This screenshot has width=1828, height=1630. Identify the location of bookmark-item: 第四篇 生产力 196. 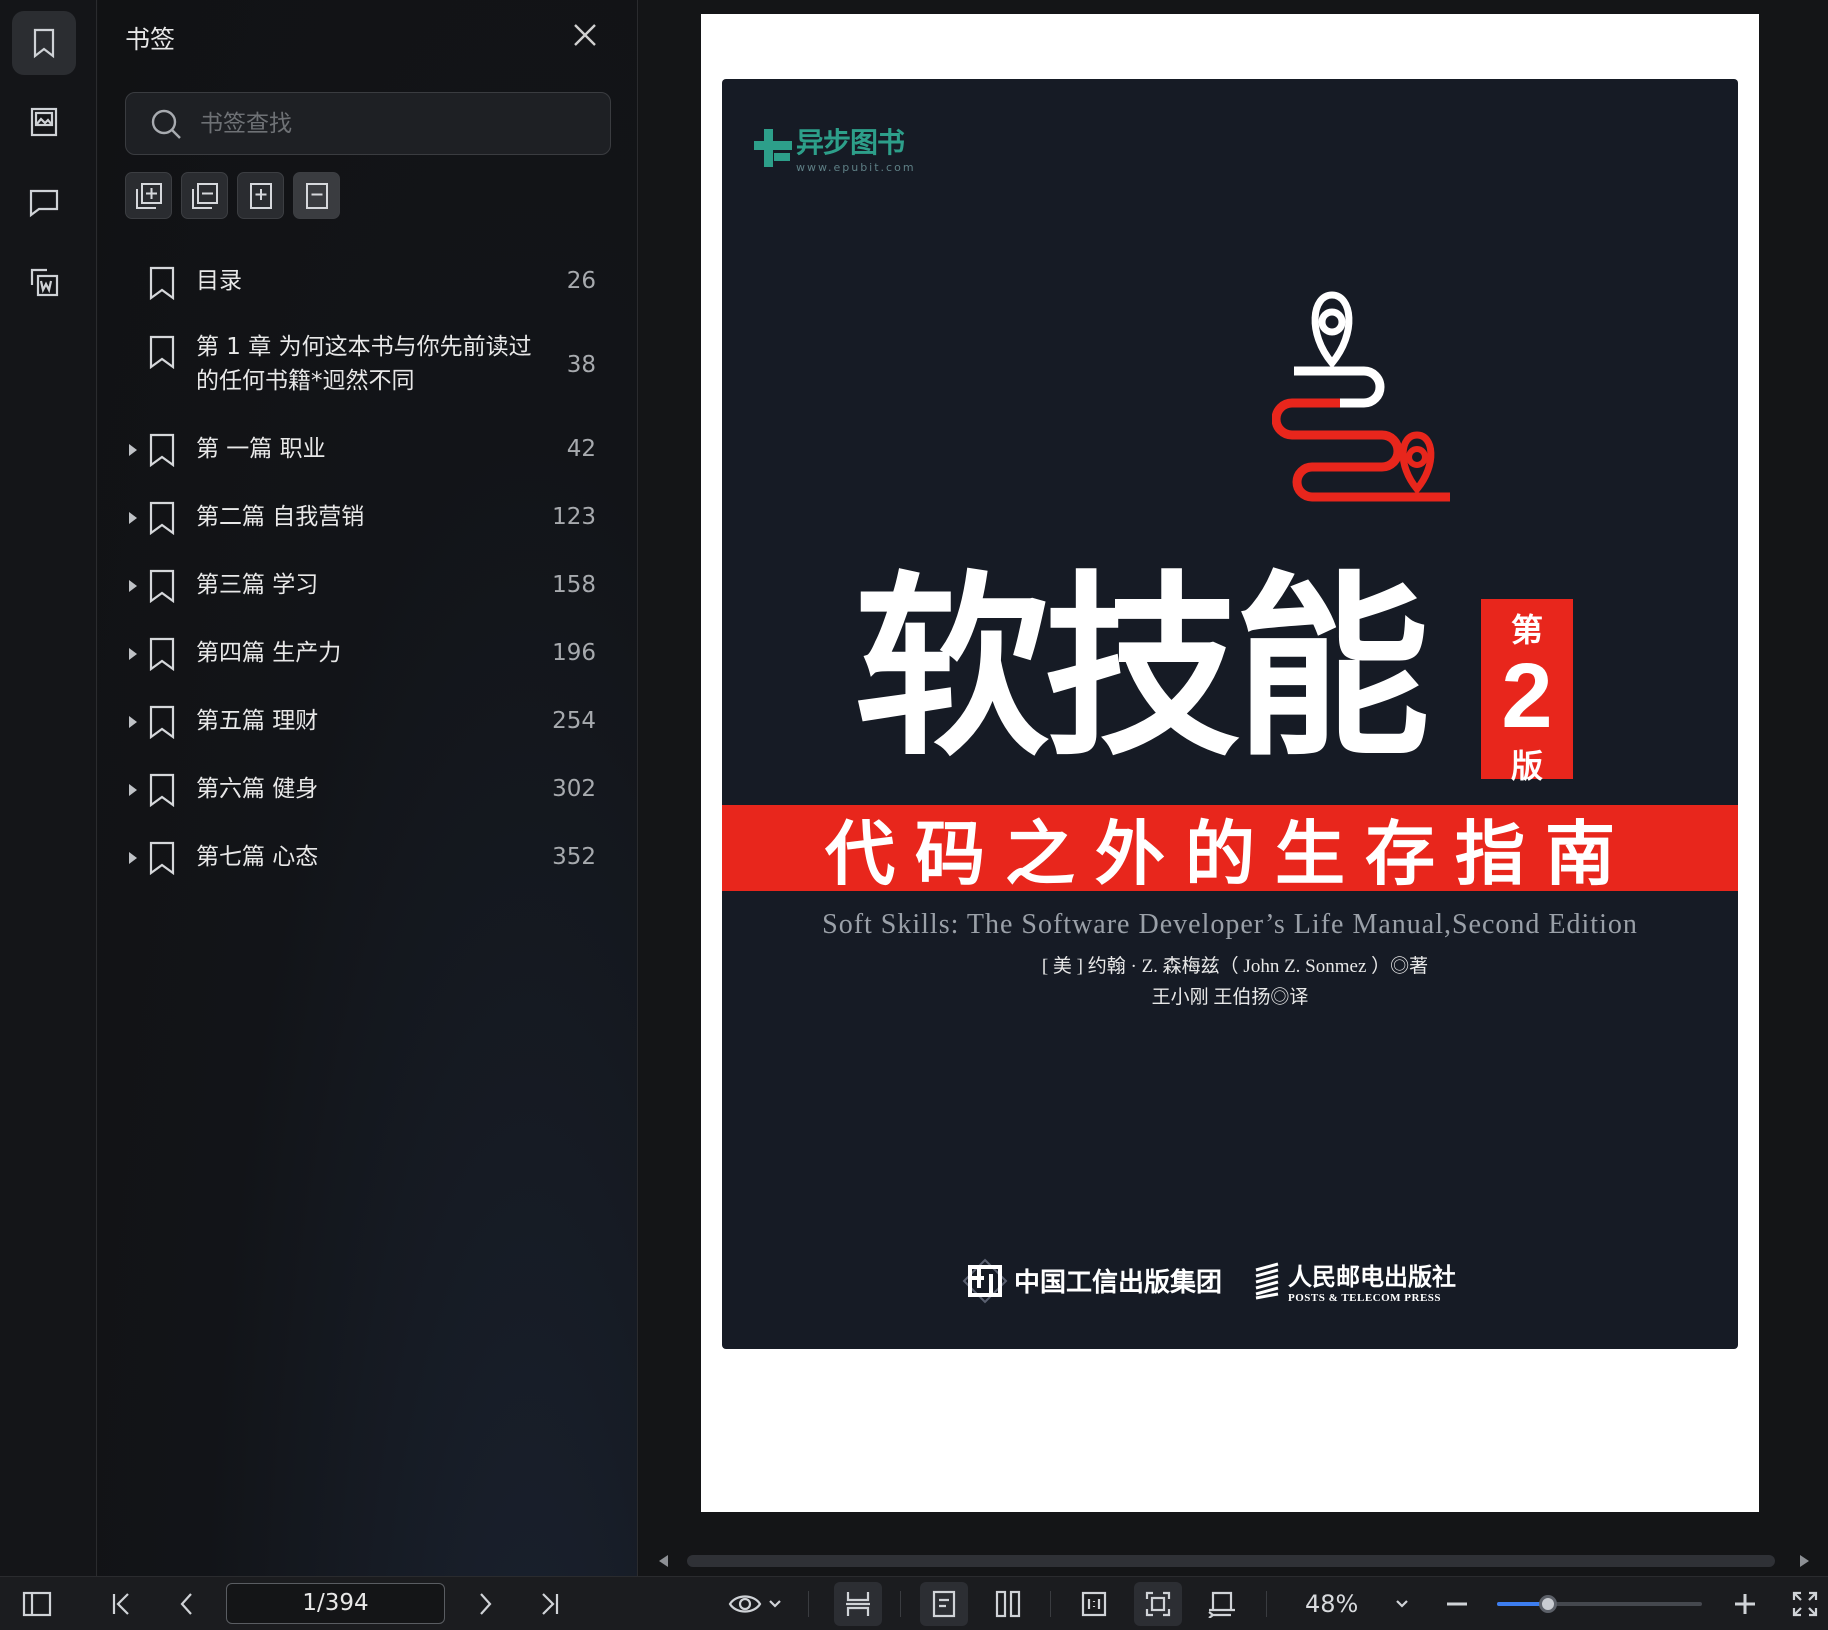
(368, 656).